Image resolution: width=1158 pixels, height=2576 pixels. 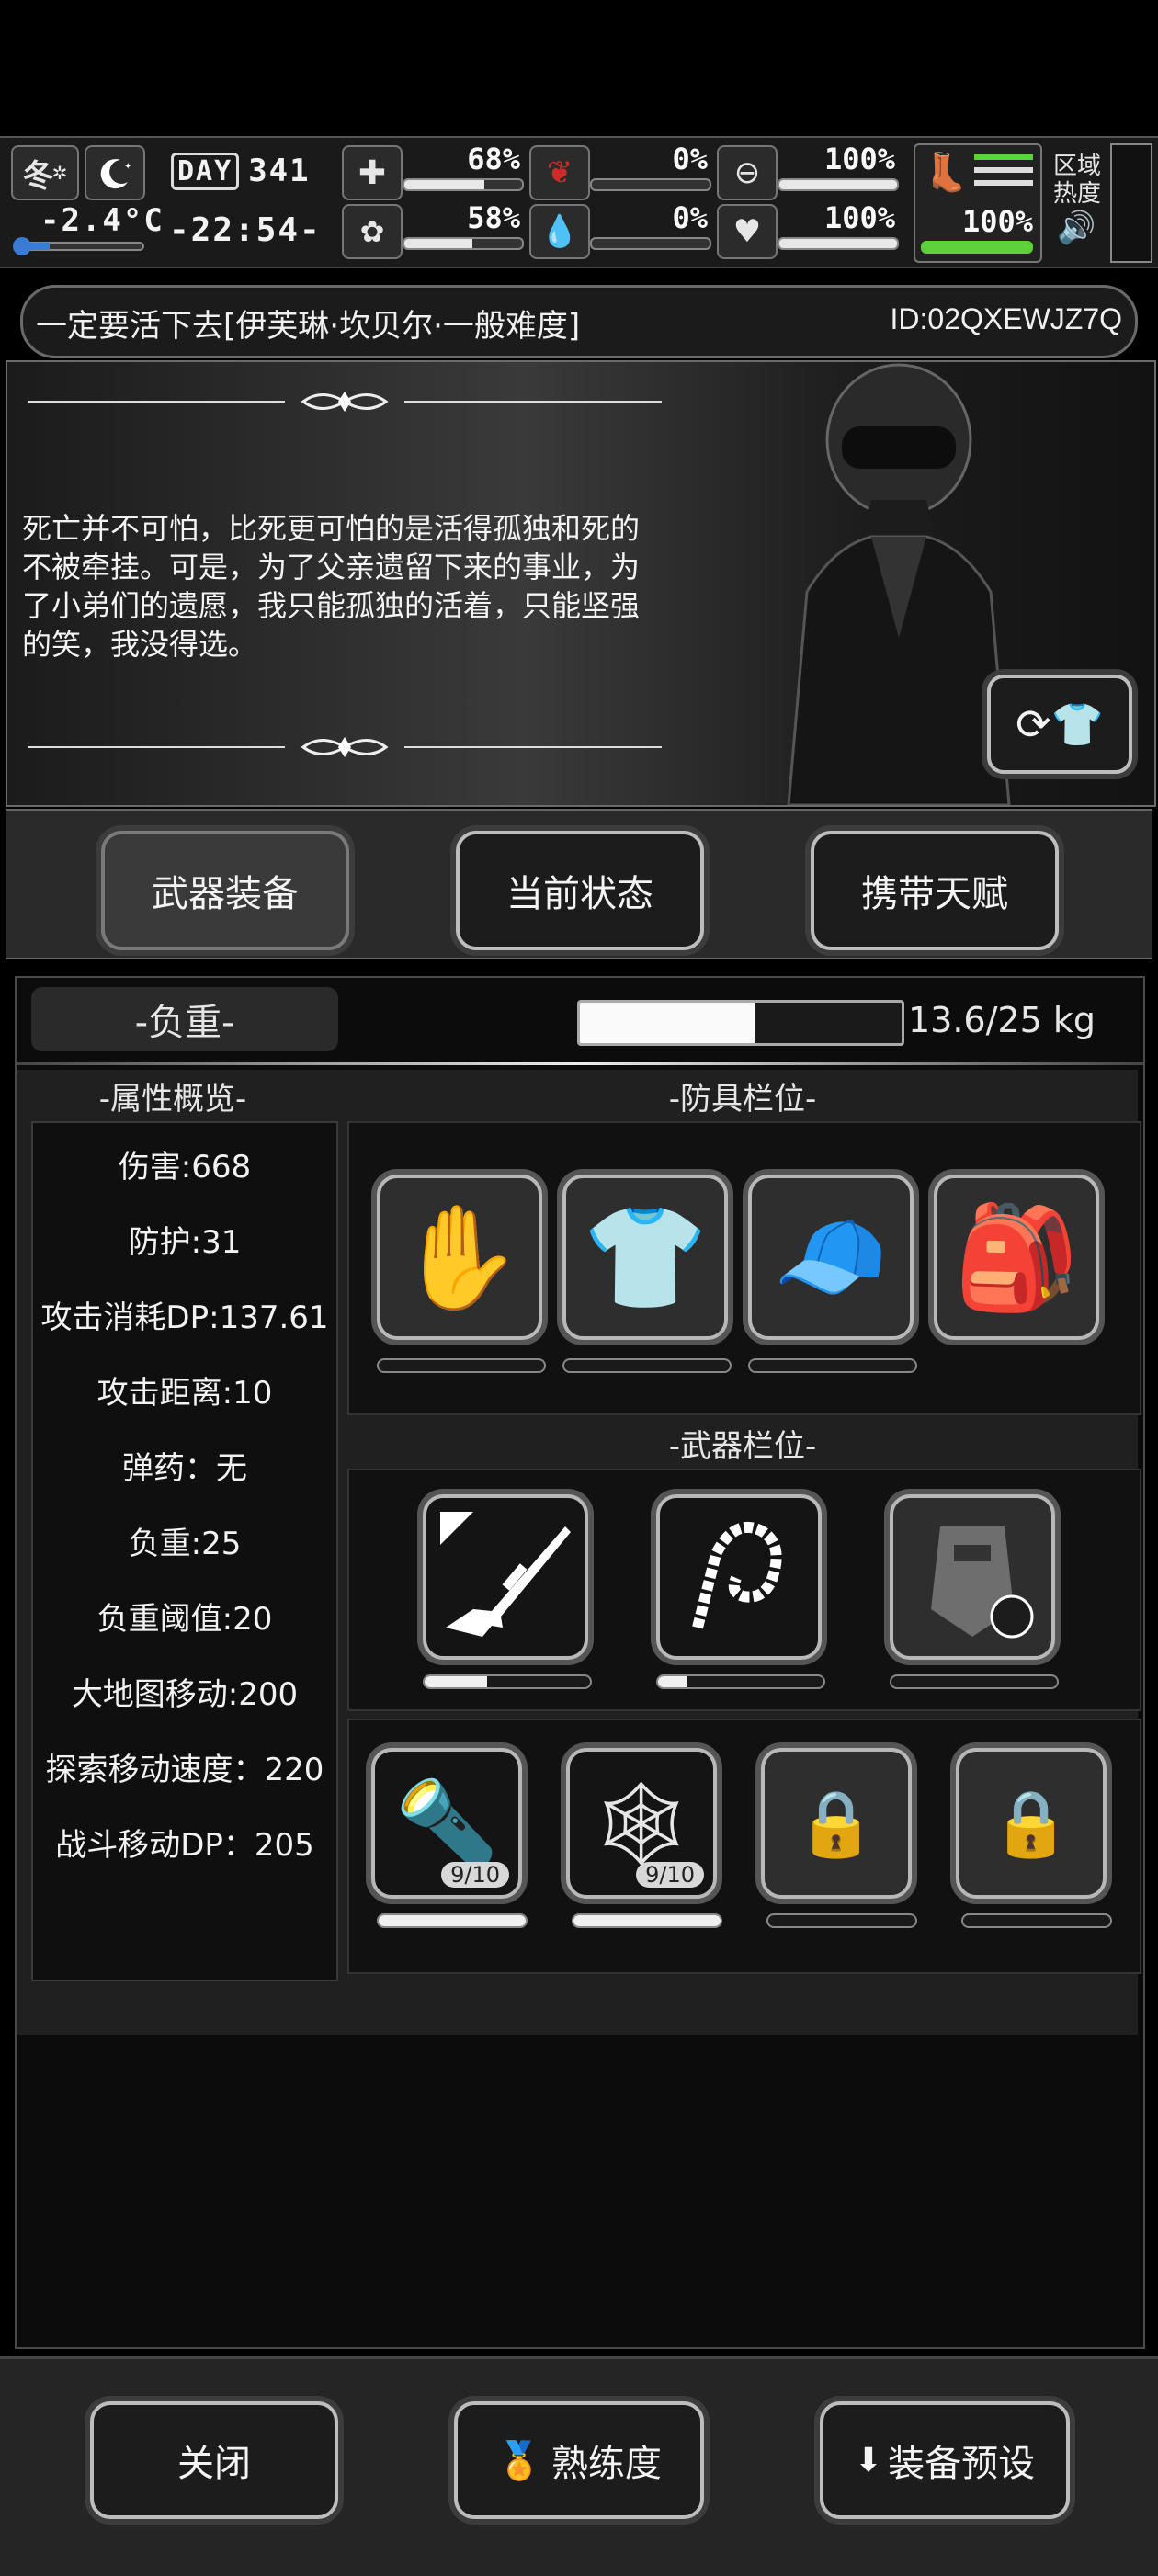 I want to click on zone-label: 区域, so click(x=1077, y=166).